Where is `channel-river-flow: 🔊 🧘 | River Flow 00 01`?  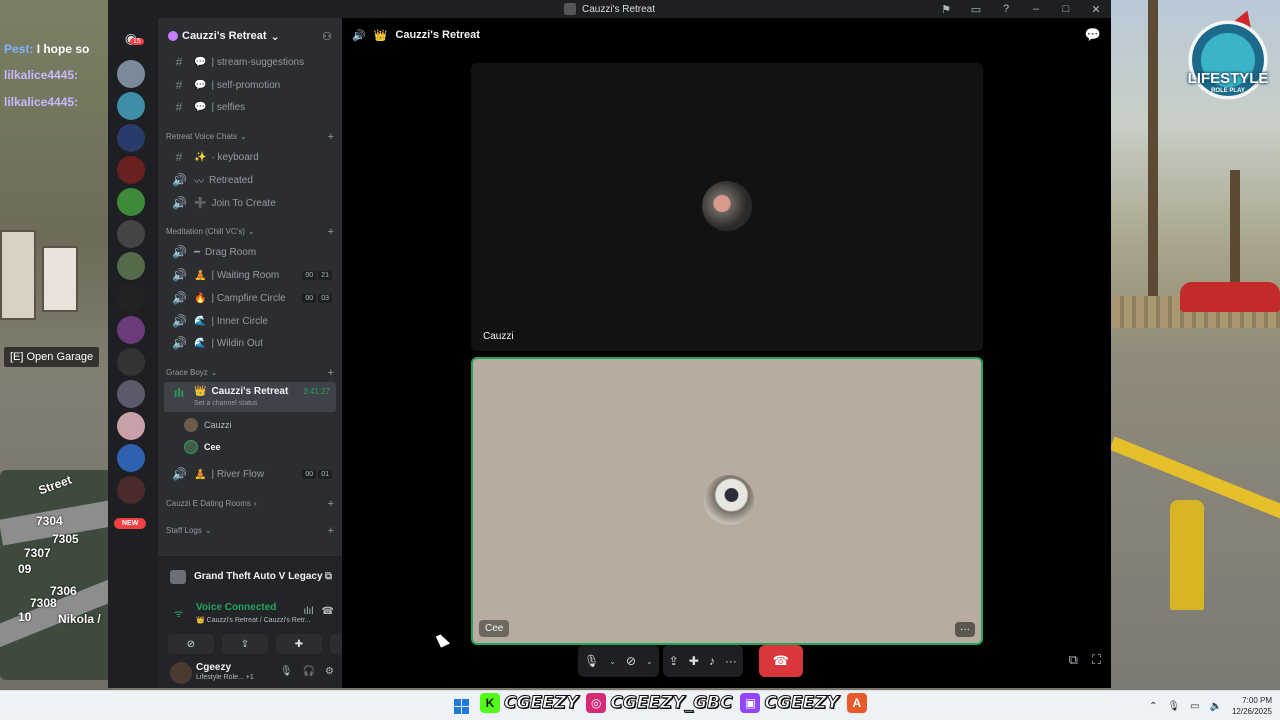 channel-river-flow: 🔊 🧘 | River Flow 00 01 is located at coordinates (250, 474).